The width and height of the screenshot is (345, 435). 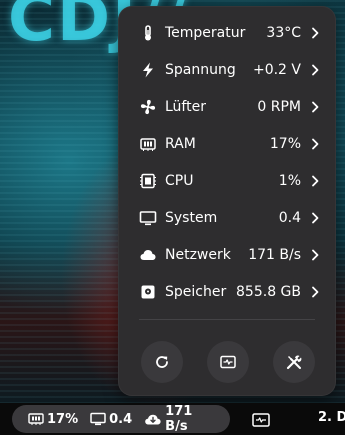 I want to click on menu-item-label: Spannung, so click(x=200, y=70).